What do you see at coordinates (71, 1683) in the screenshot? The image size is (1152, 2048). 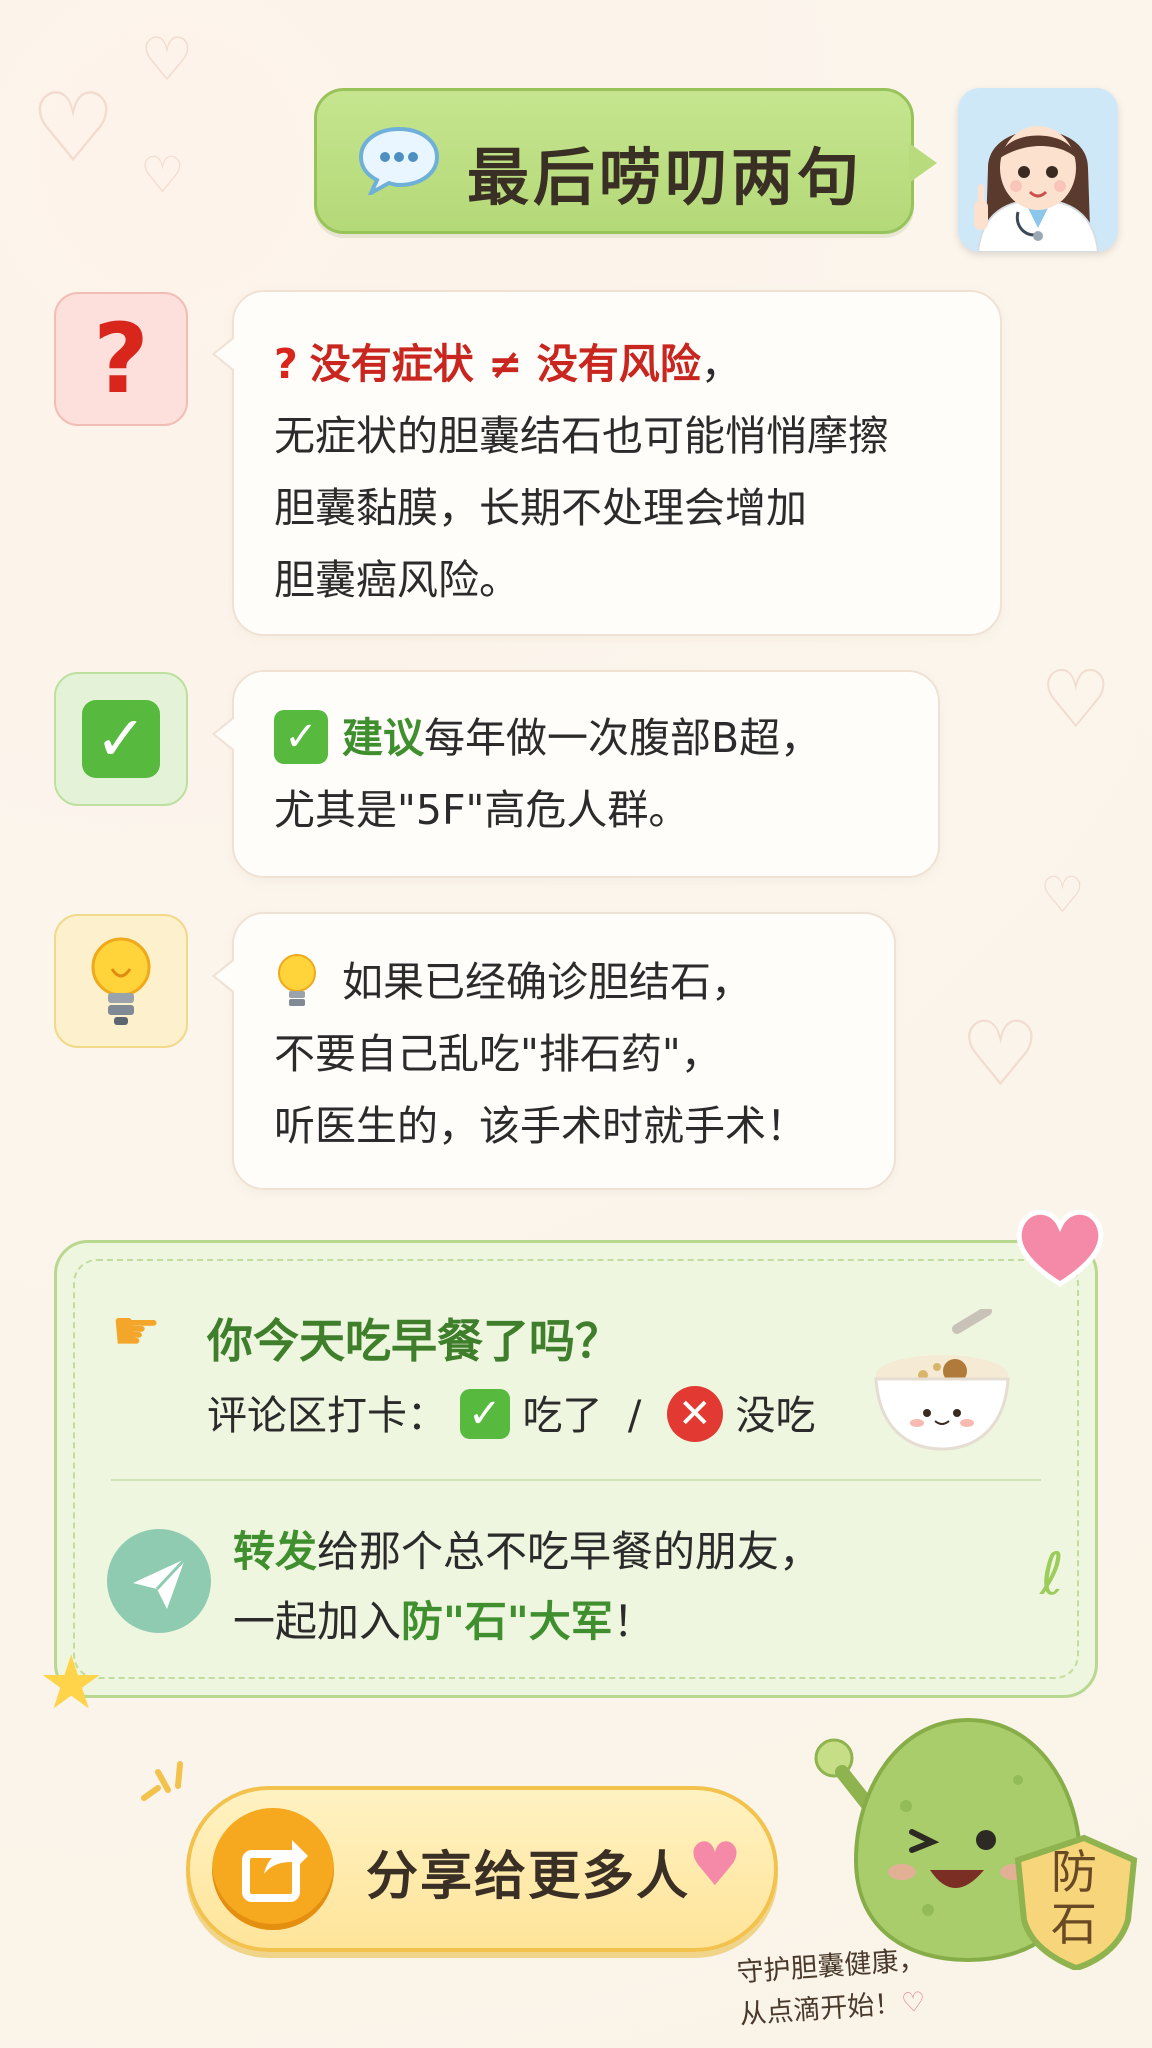 I see `star-icon: ★` at bounding box center [71, 1683].